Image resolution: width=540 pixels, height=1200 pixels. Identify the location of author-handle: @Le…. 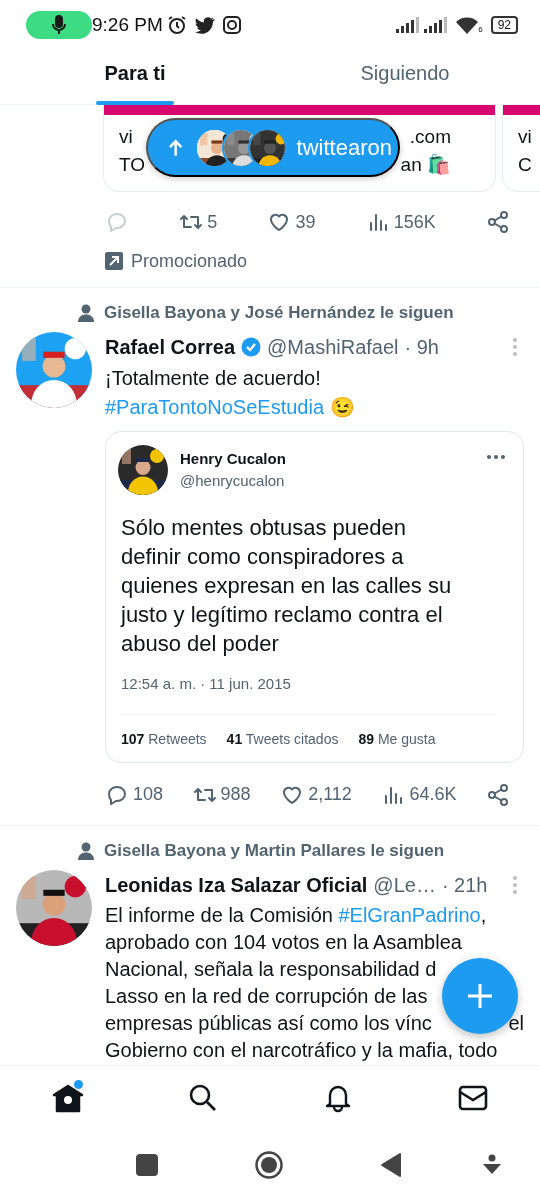
(404, 884).